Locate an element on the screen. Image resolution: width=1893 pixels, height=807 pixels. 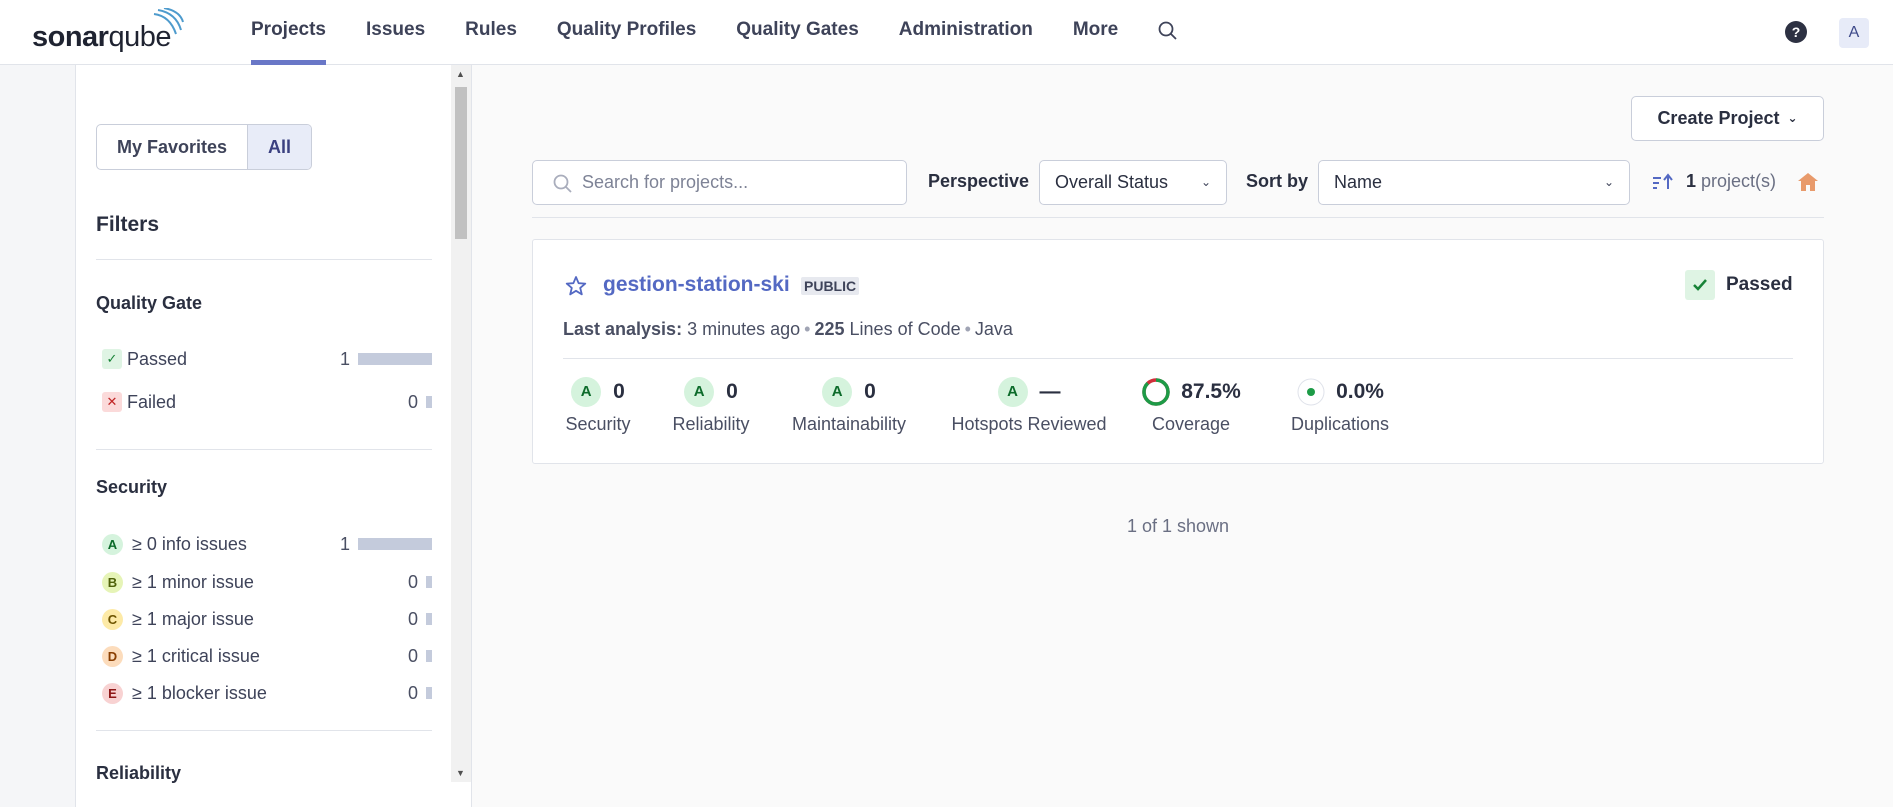
perspective-label: Perspective is located at coordinates (979, 181).